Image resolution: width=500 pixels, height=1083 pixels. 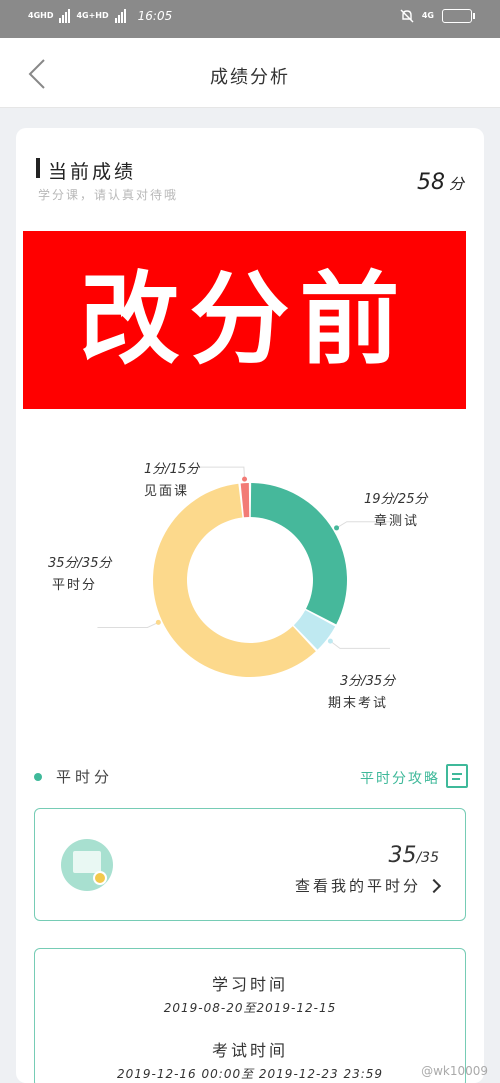 What do you see at coordinates (87, 865) in the screenshot?
I see `certificate-icon` at bounding box center [87, 865].